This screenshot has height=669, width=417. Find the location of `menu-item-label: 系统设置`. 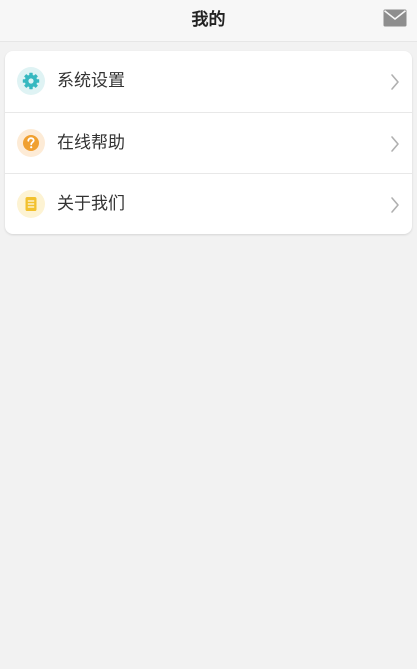

menu-item-label: 系统设置 is located at coordinates (91, 81).